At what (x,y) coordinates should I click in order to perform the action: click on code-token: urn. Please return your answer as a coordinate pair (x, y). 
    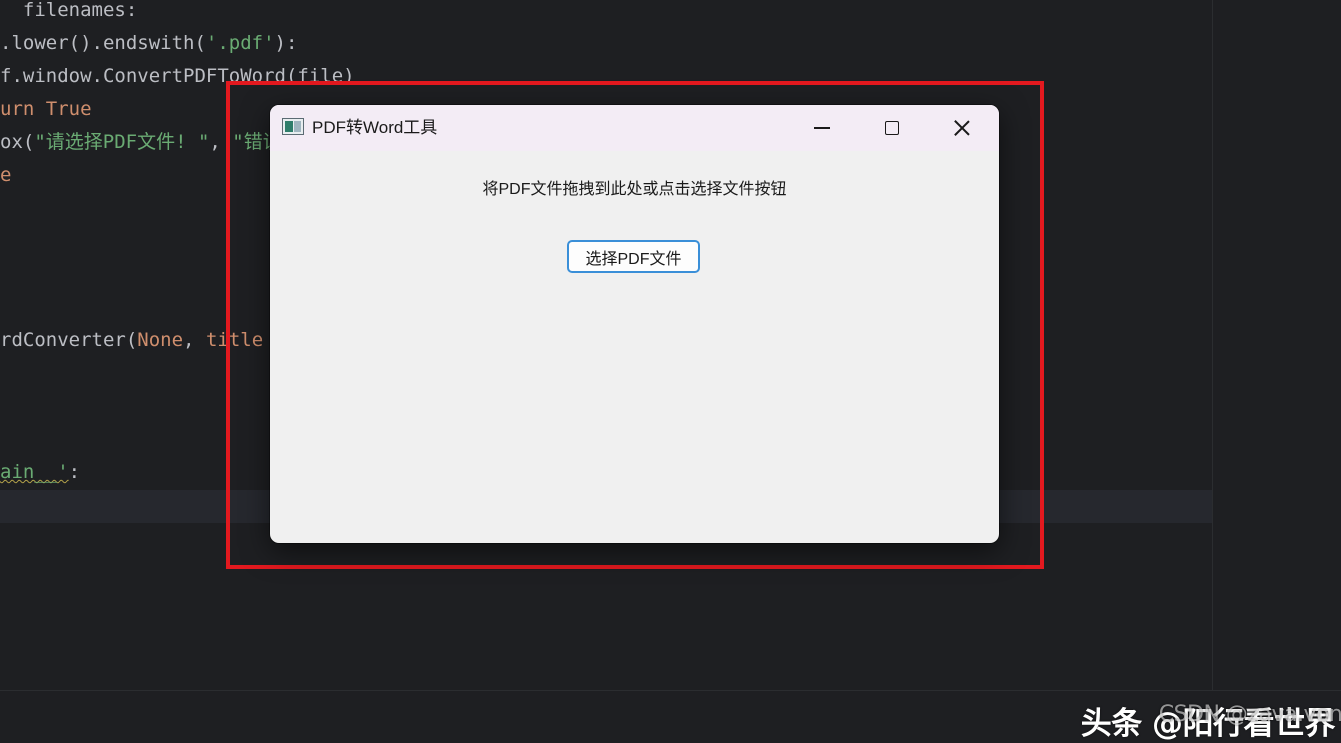
    Looking at the image, I should click on (23, 109).